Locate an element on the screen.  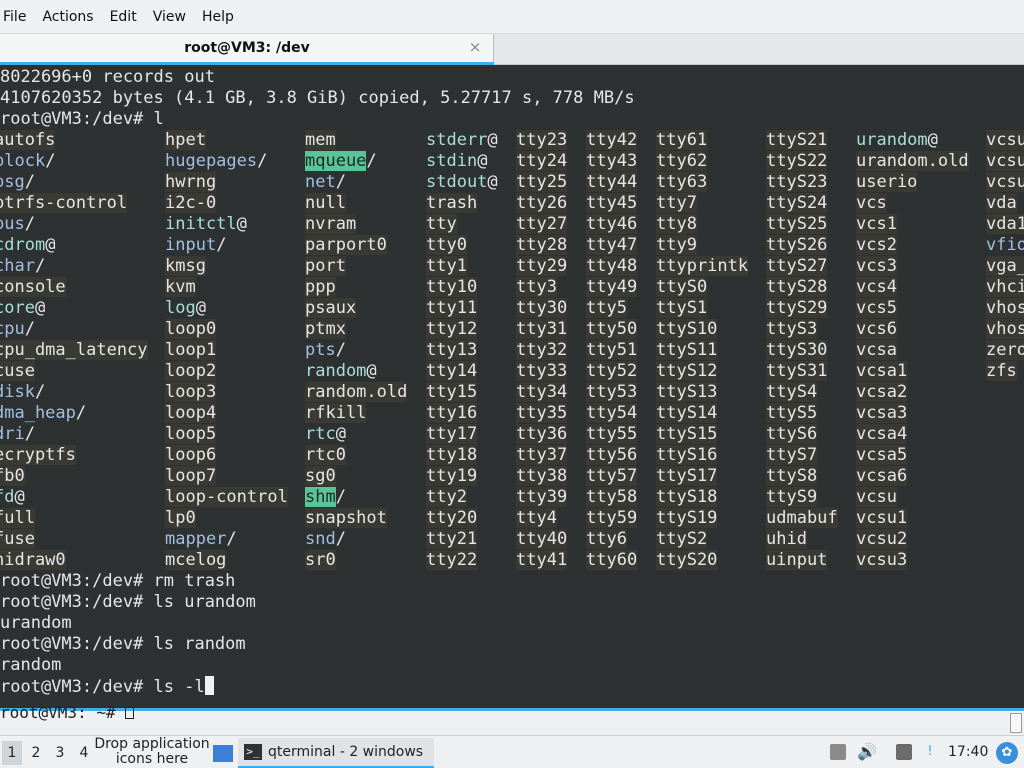
listing-entry: psaux is located at coordinates (331, 308).